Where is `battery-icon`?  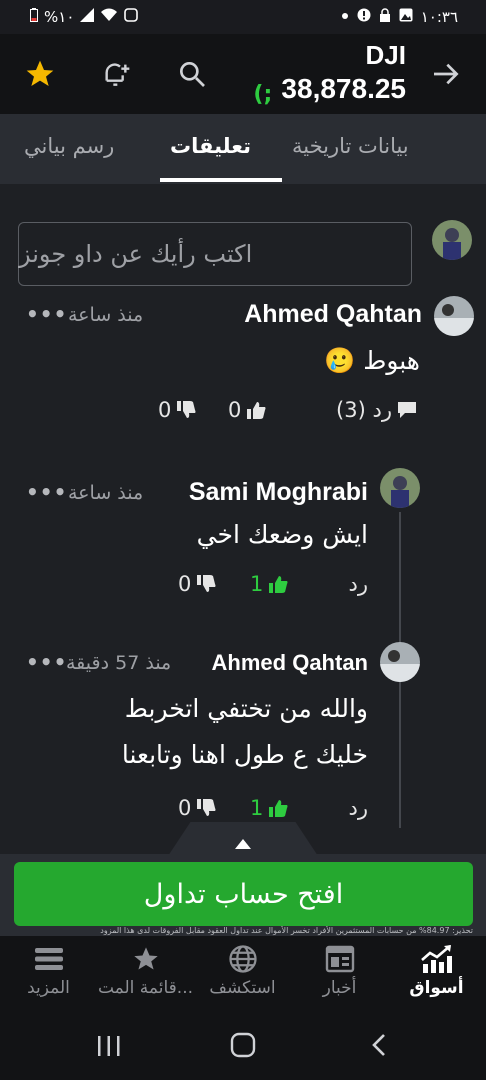
battery-icon is located at coordinates (34, 17).